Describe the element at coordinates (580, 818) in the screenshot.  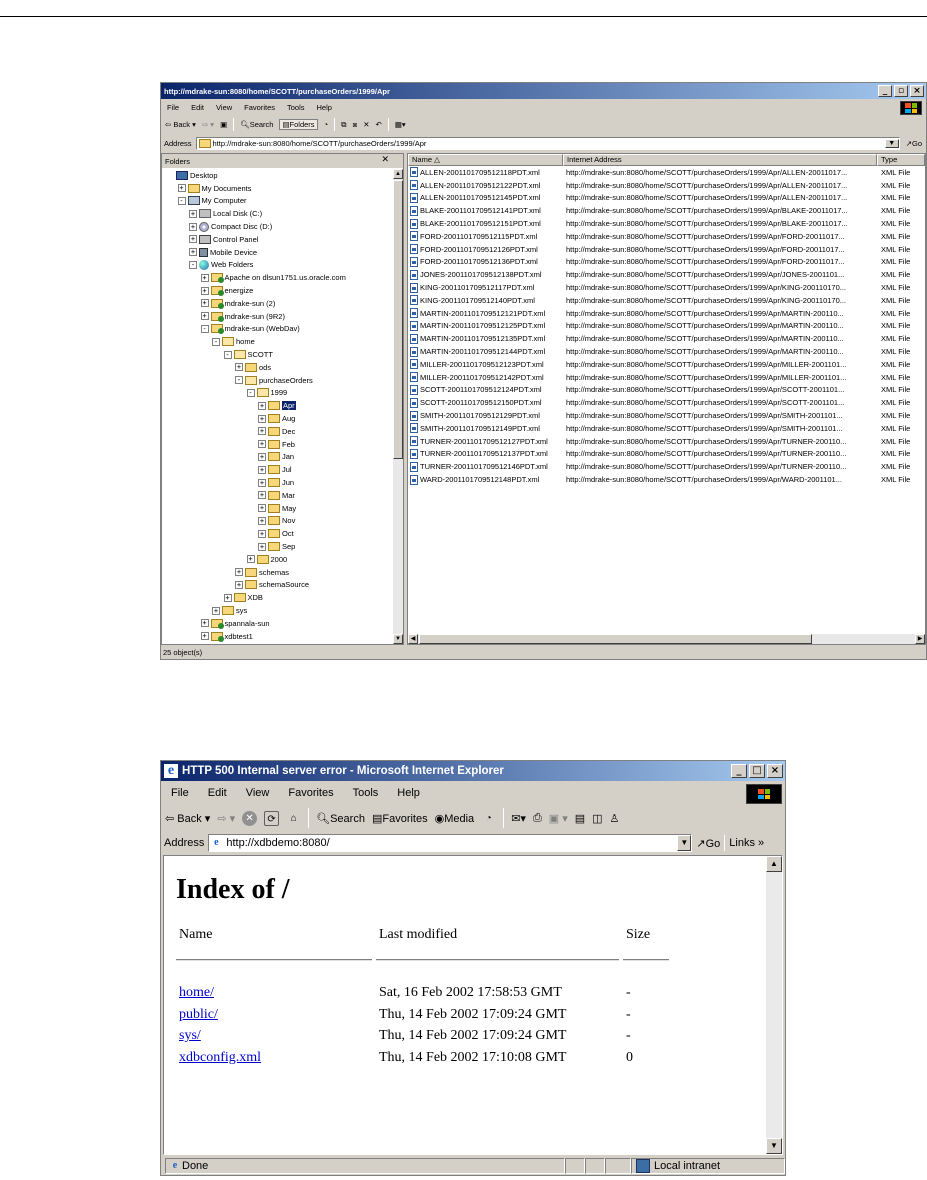
I see `discuss-icon: ▤` at that location.